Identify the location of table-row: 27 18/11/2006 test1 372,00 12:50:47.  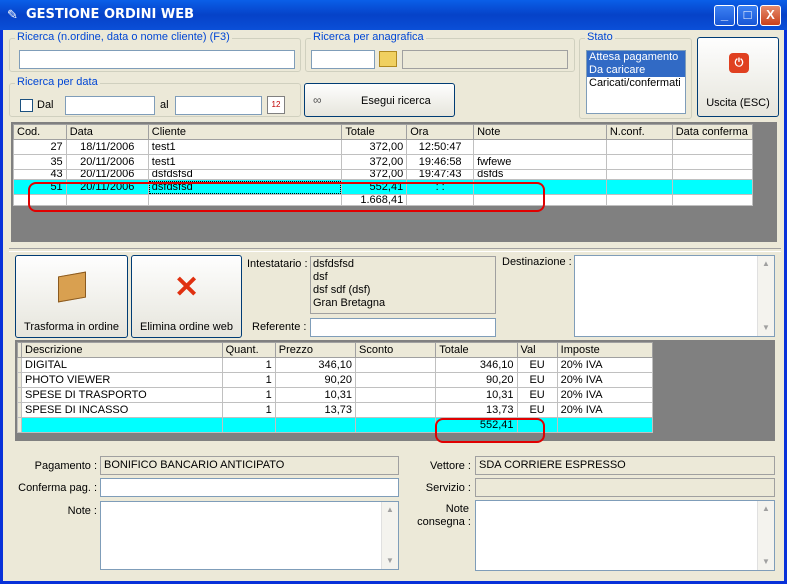
(383, 147).